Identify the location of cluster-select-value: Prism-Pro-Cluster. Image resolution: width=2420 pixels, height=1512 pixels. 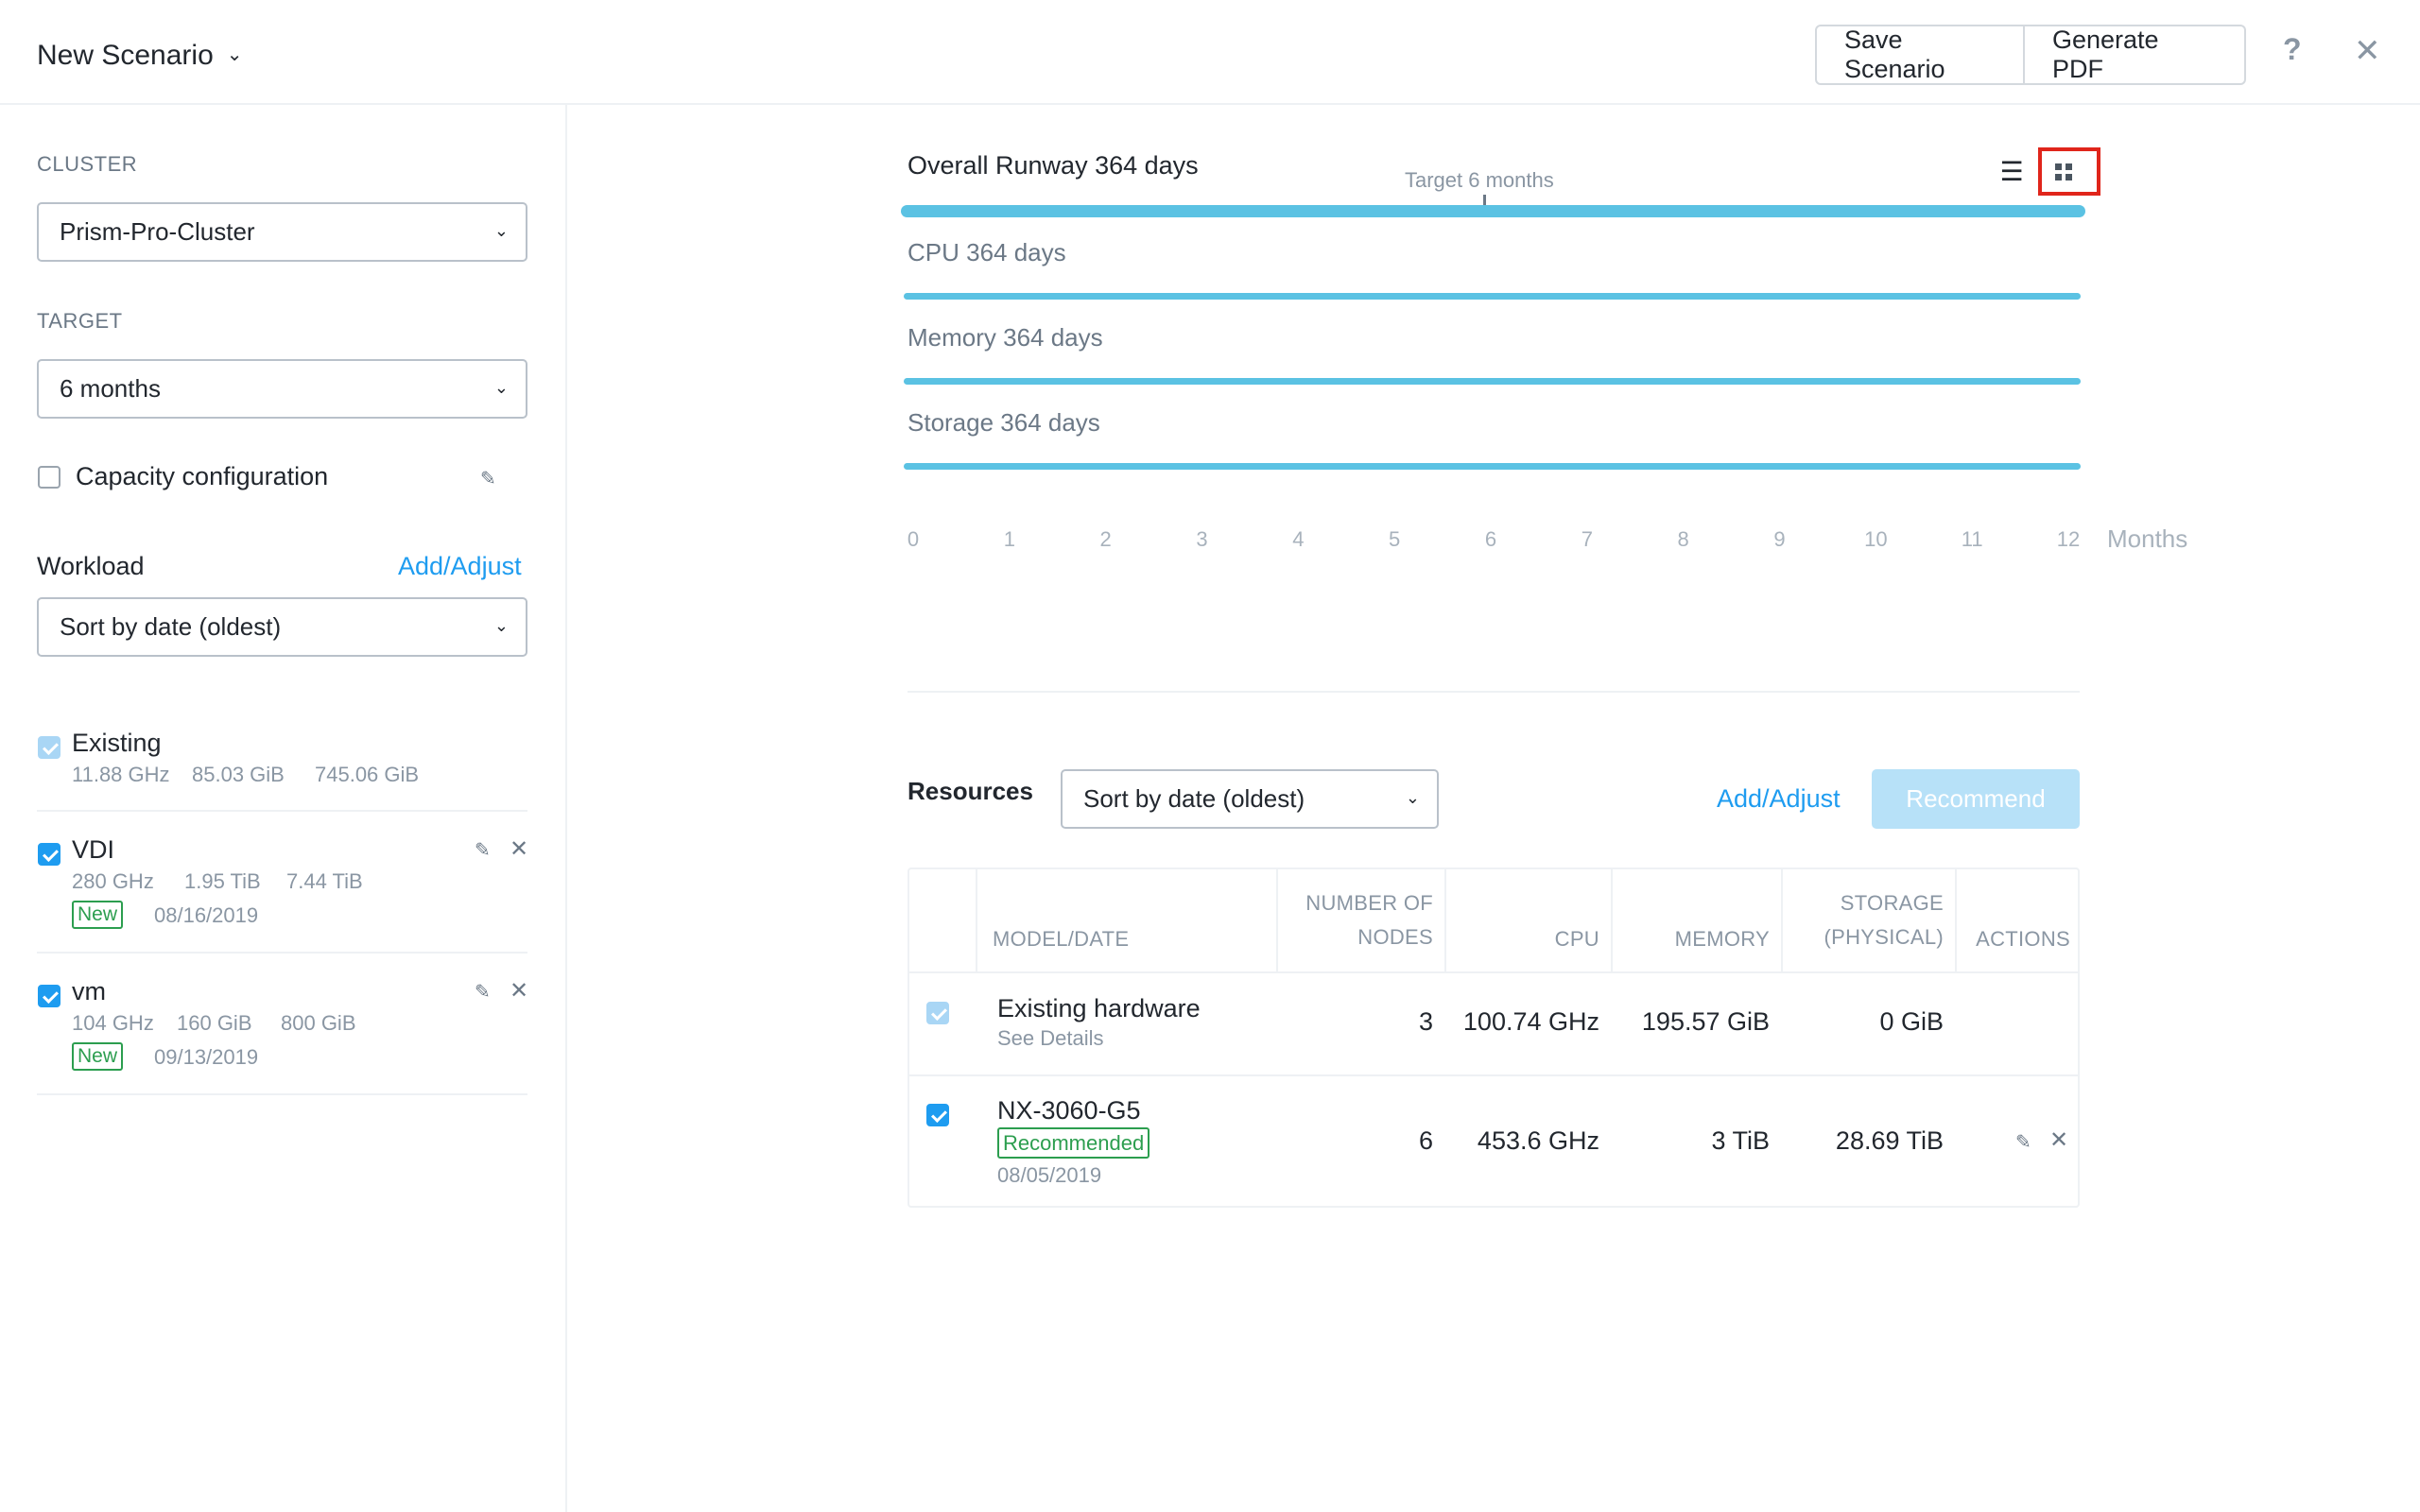
(157, 231).